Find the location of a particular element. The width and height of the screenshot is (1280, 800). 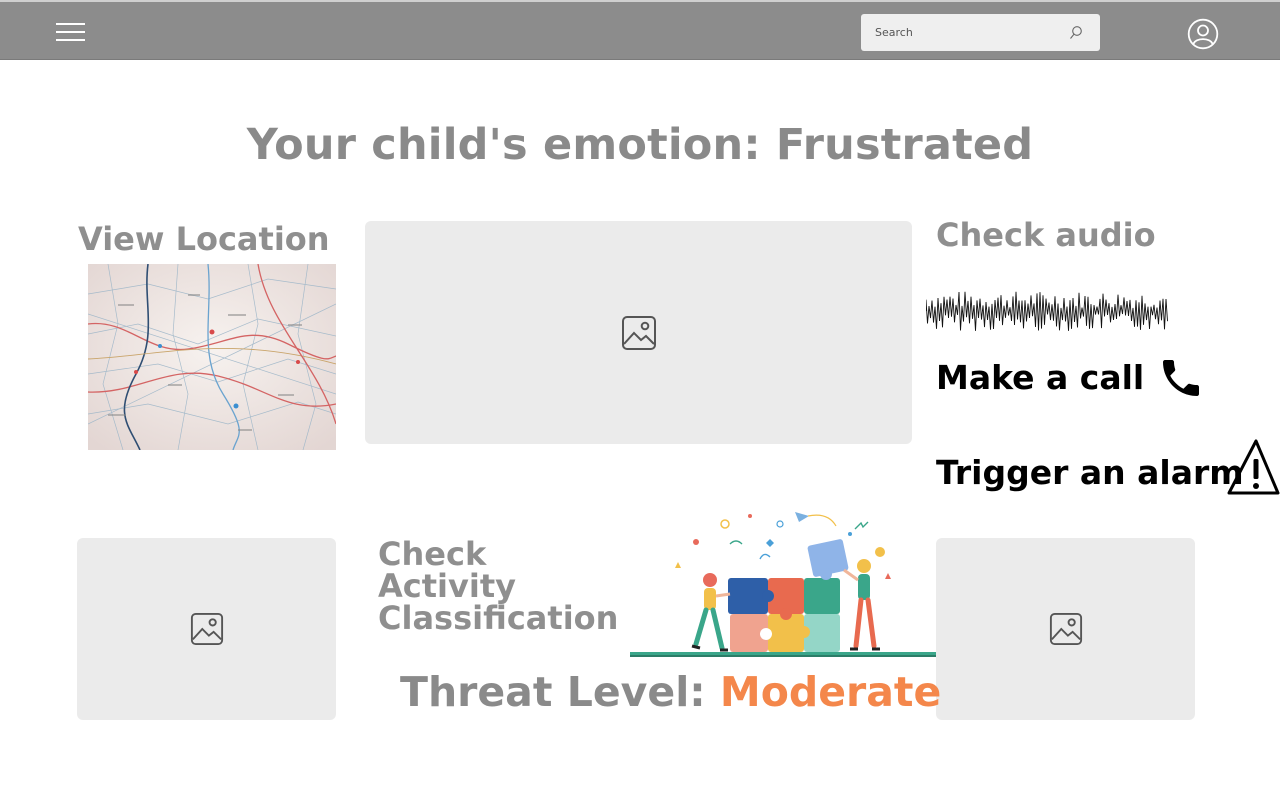

threat-level: Threat Level: Moderate is located at coordinates (670, 692).